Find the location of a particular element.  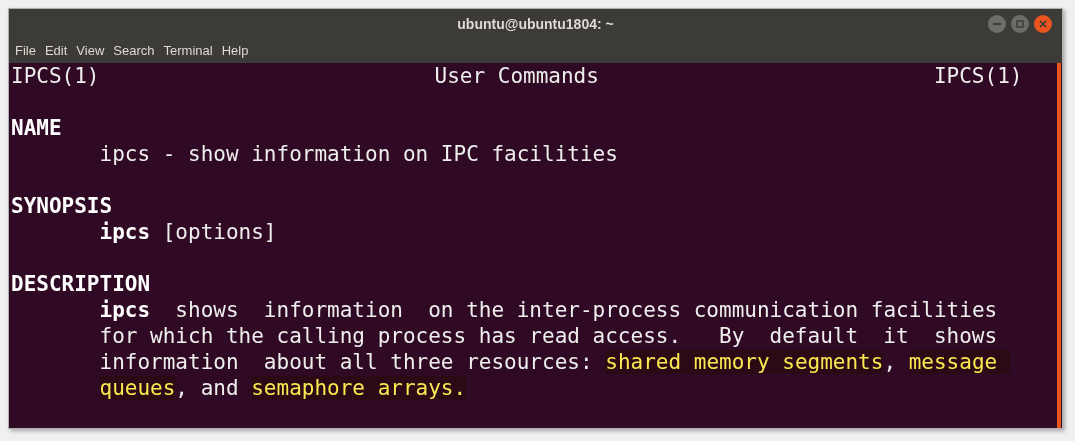

text-line: ipcs - show information on IPC facilities is located at coordinates (358, 154).